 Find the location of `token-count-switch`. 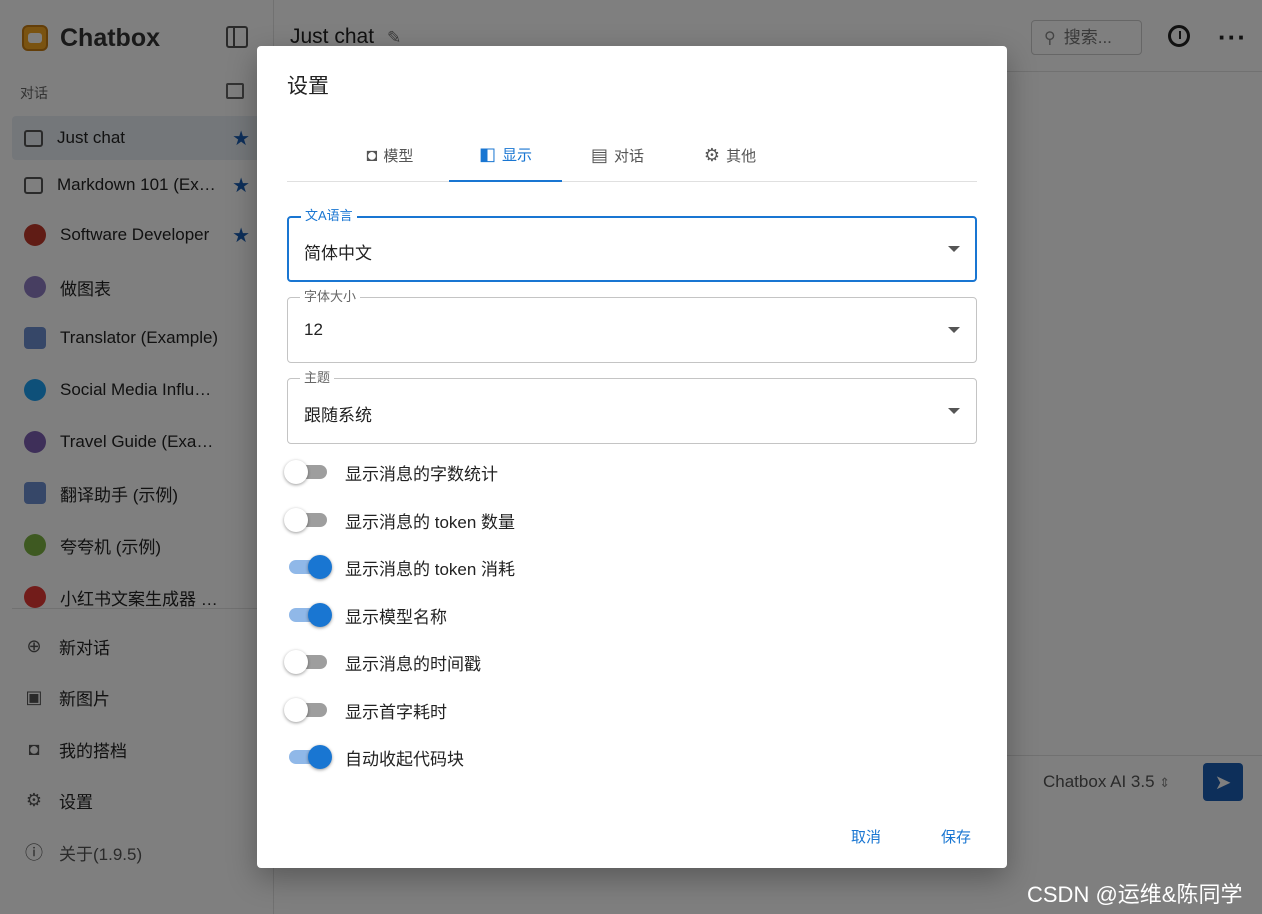

token-count-switch is located at coordinates (308, 520).